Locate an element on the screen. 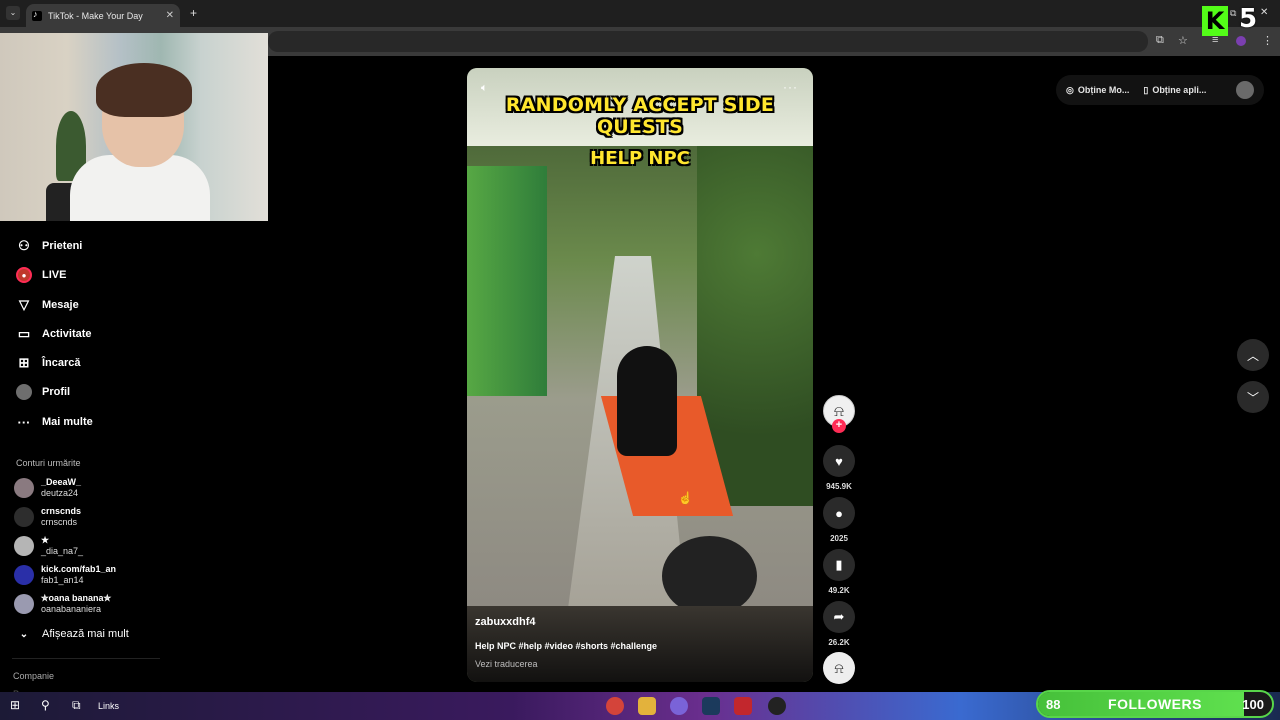 This screenshot has height=720, width=1280. sidebar-item-more: ··· Mai multe is located at coordinates (54, 422).